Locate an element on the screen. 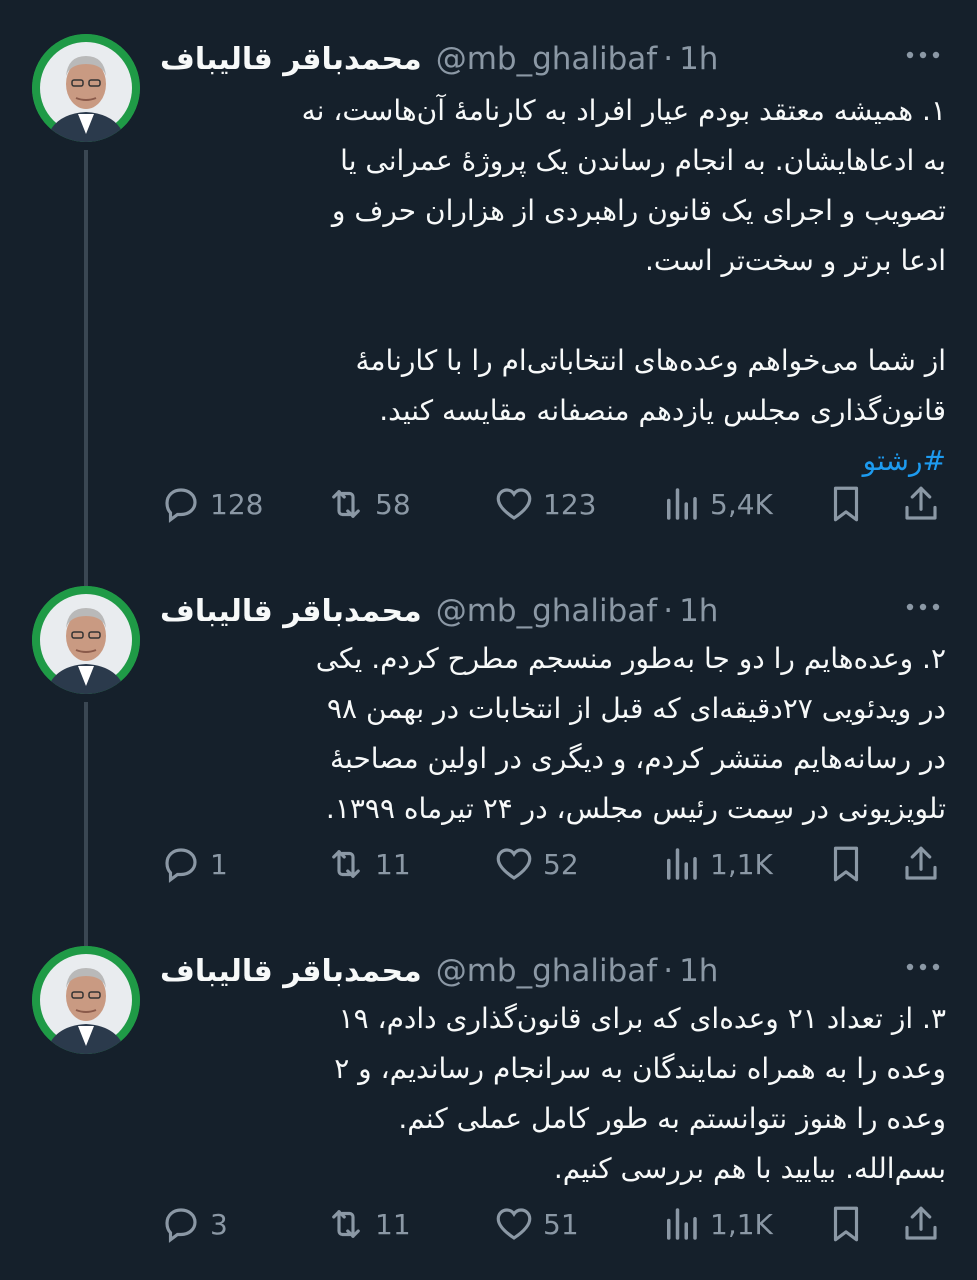  action-bar: 128 58 123 5,4K is located at coordinates (553, 504).